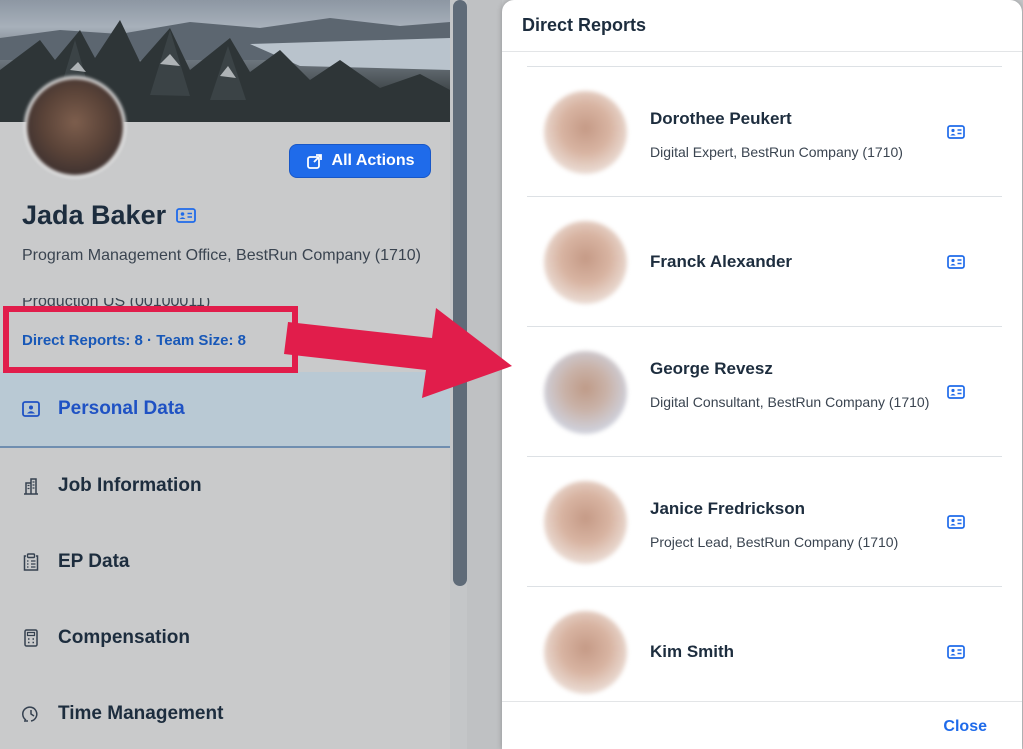  Describe the element at coordinates (225, 486) in the screenshot. I see `nav-item-job-information: Job Information` at that location.